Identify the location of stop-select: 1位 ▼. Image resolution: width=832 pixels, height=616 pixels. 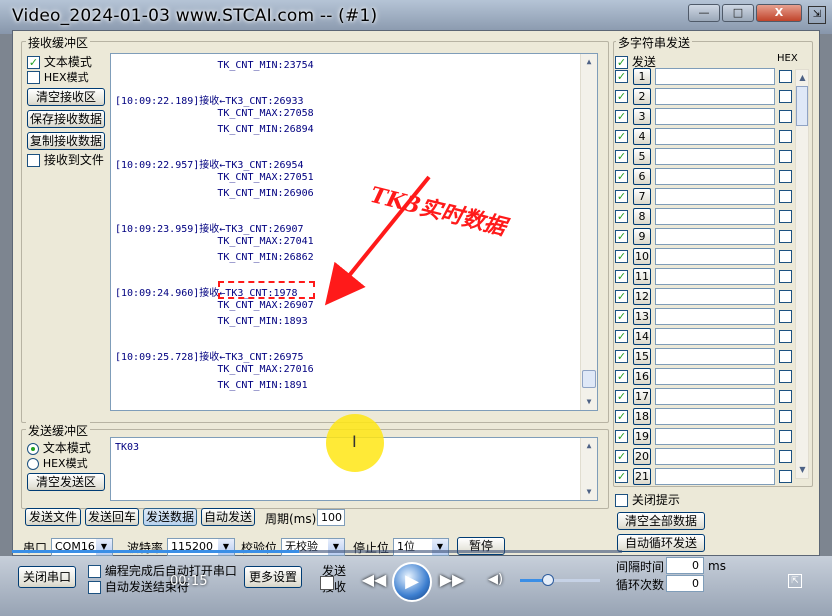
(421, 547).